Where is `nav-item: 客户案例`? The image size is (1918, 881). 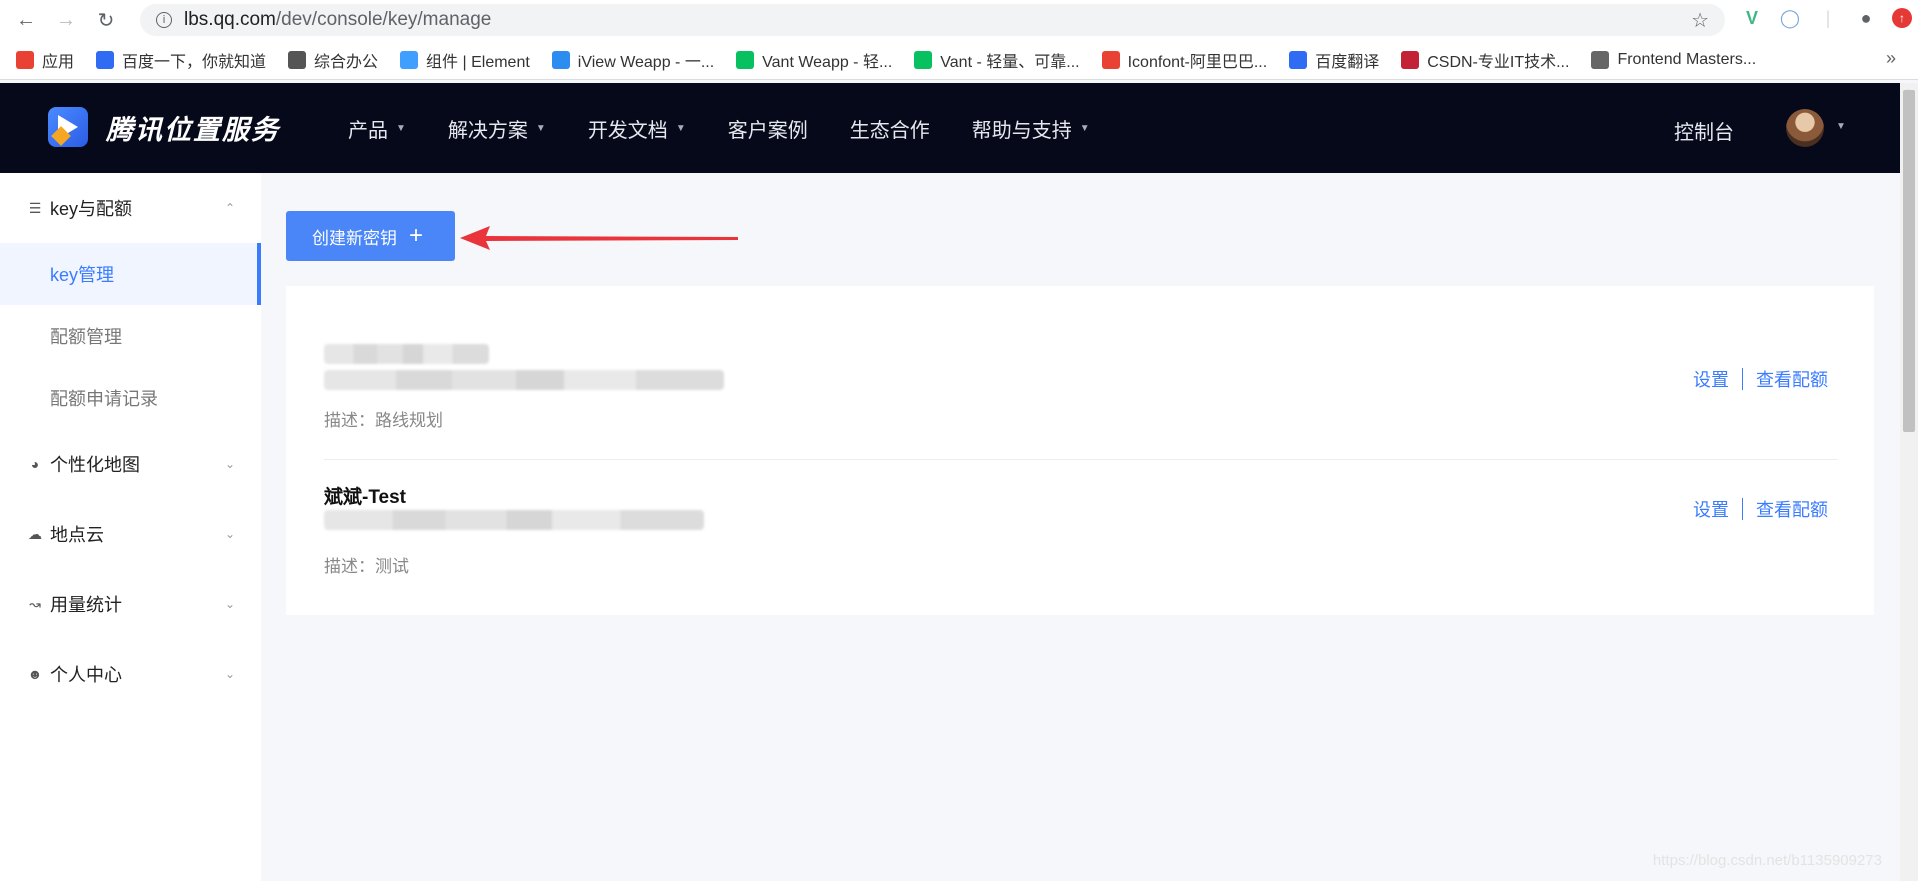 nav-item: 客户案例 is located at coordinates (768, 128).